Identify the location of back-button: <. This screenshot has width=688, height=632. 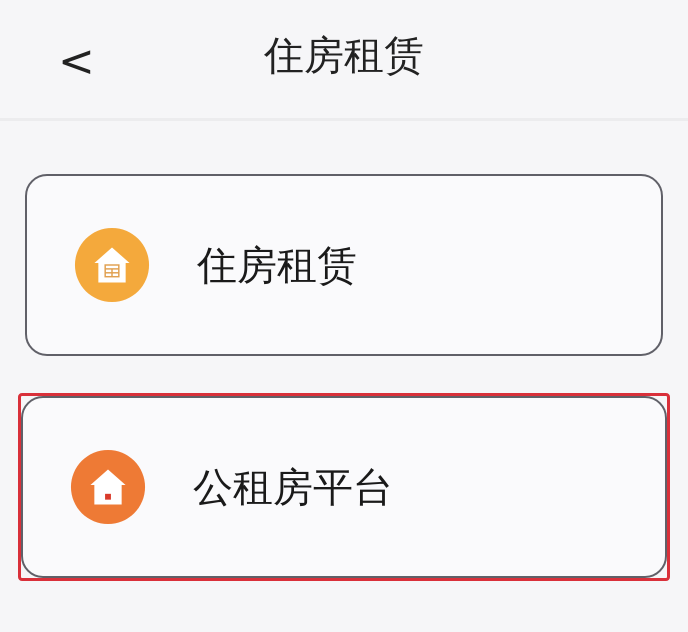
(76, 61).